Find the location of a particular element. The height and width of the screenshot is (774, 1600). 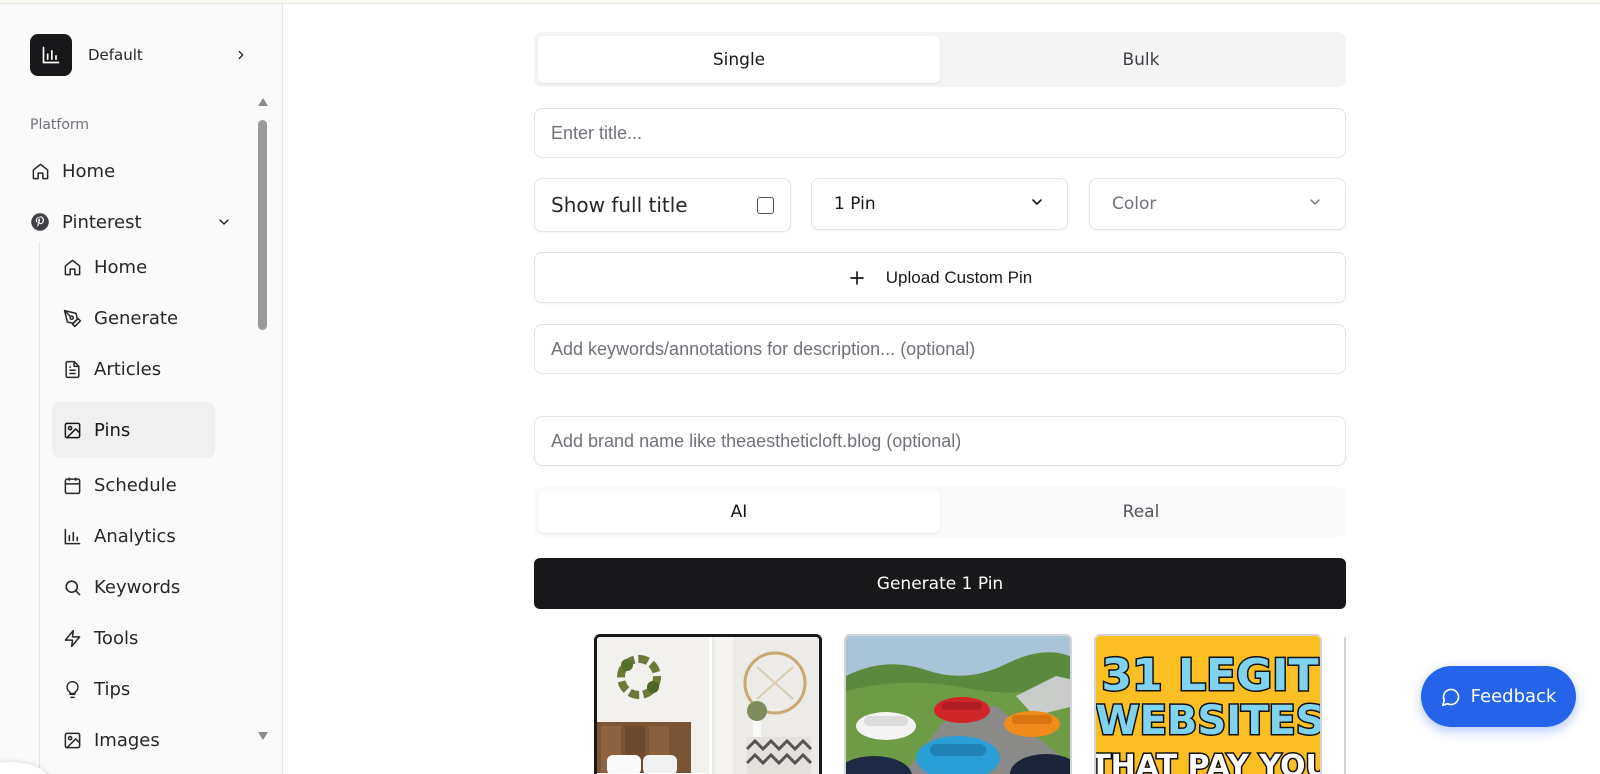

sidebar-item-generate: Generate is located at coordinates (133, 318).